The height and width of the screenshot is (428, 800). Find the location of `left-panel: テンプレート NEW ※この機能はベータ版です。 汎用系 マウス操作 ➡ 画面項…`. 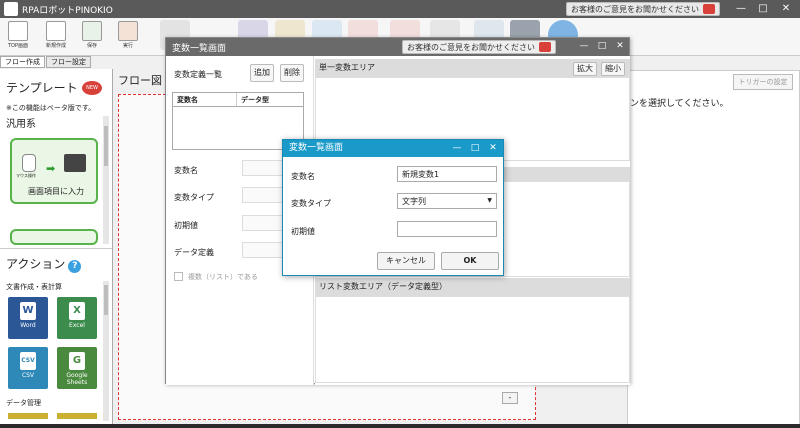

left-panel: テンプレート NEW ※この機能はベータ版です。 汎用系 マウス操作 ➡ 画面項… is located at coordinates (56, 248).